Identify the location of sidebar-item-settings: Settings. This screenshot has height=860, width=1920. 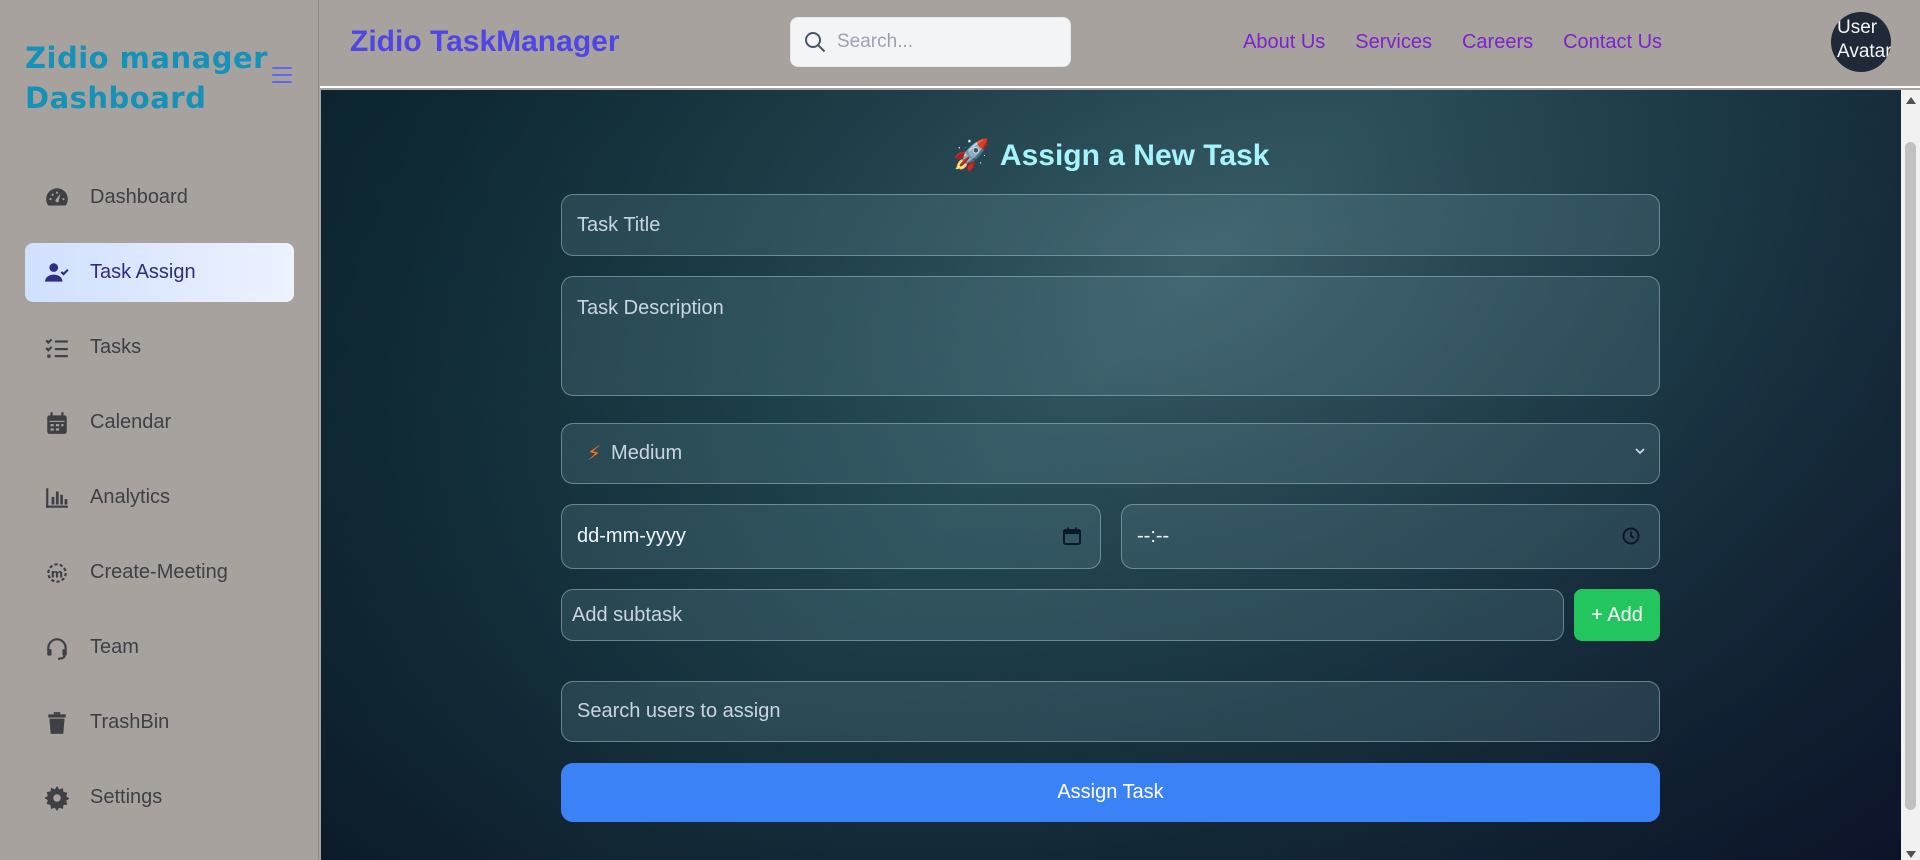
(159, 797).